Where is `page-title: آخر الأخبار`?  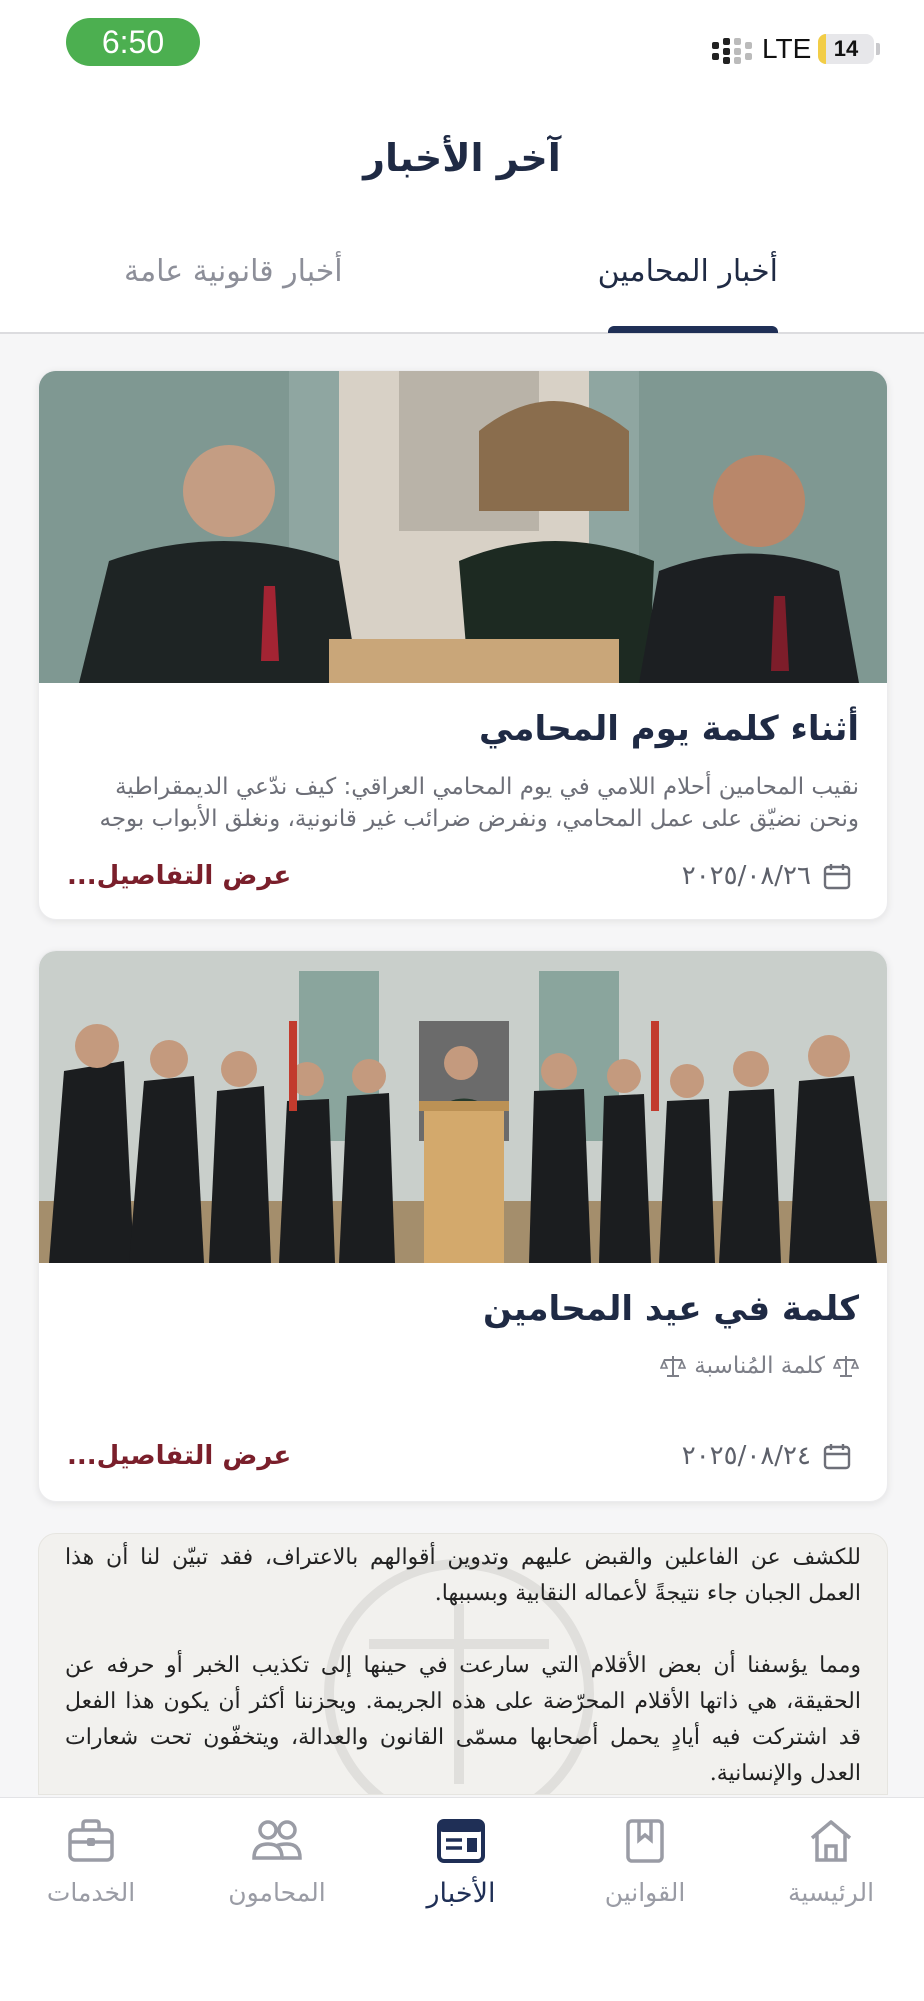
page-title: آخر الأخبار is located at coordinates (462, 158).